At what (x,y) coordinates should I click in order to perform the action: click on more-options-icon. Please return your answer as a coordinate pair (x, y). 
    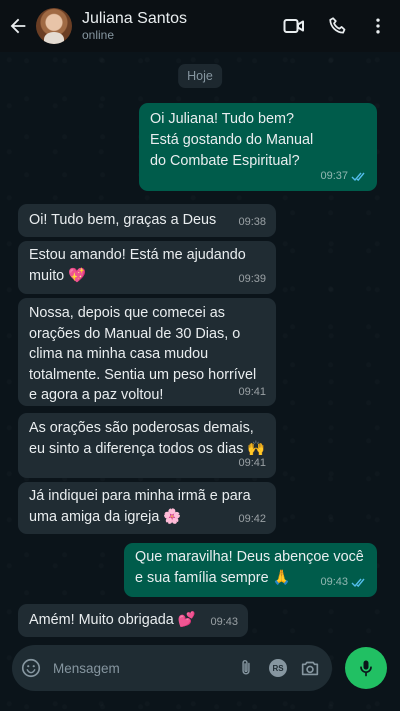
    Looking at the image, I should click on (378, 26).